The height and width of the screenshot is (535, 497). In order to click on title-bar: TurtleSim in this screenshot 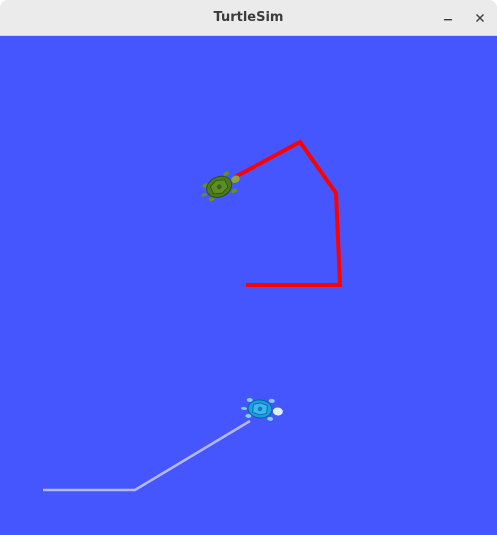, I will do `click(248, 18)`.